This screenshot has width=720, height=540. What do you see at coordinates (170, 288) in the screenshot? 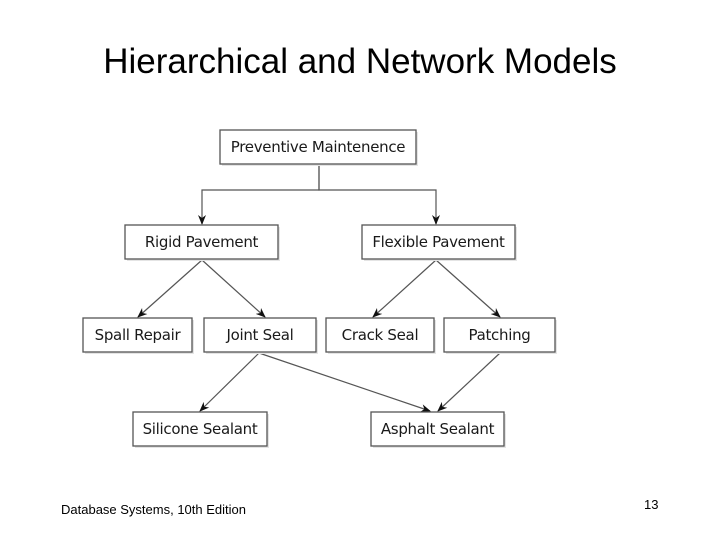
I see `edge-rigid-to-spall` at bounding box center [170, 288].